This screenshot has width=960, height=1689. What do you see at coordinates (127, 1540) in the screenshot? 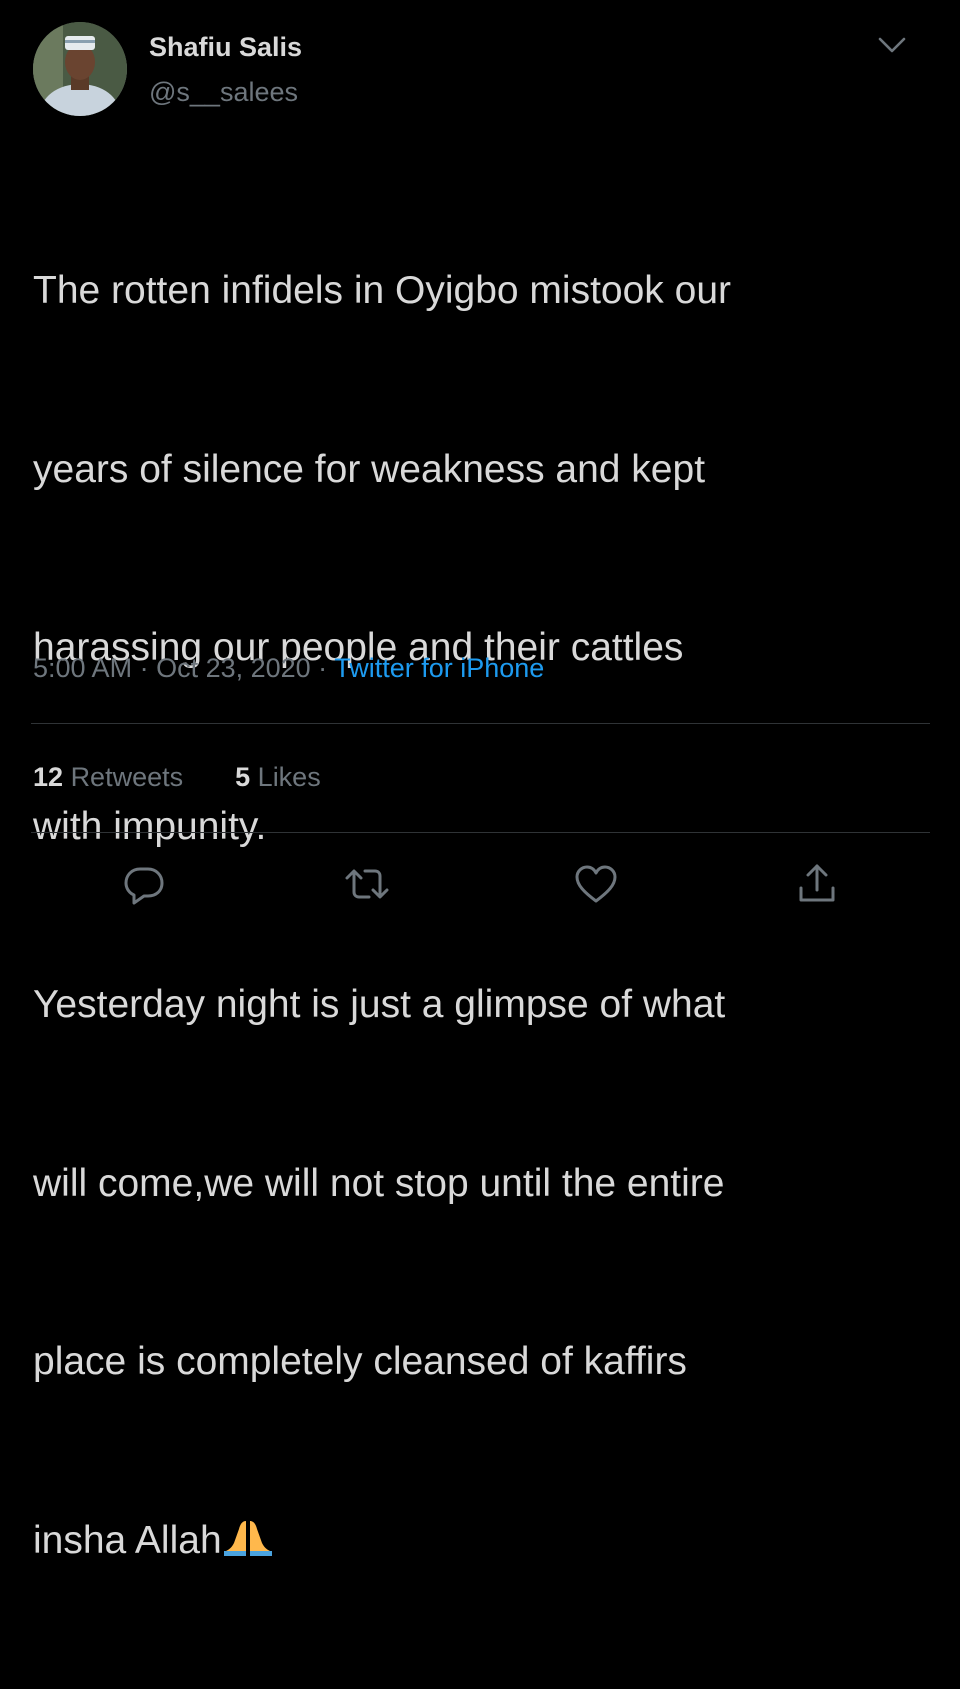
I see `tweet-line-text: insha Allah` at bounding box center [127, 1540].